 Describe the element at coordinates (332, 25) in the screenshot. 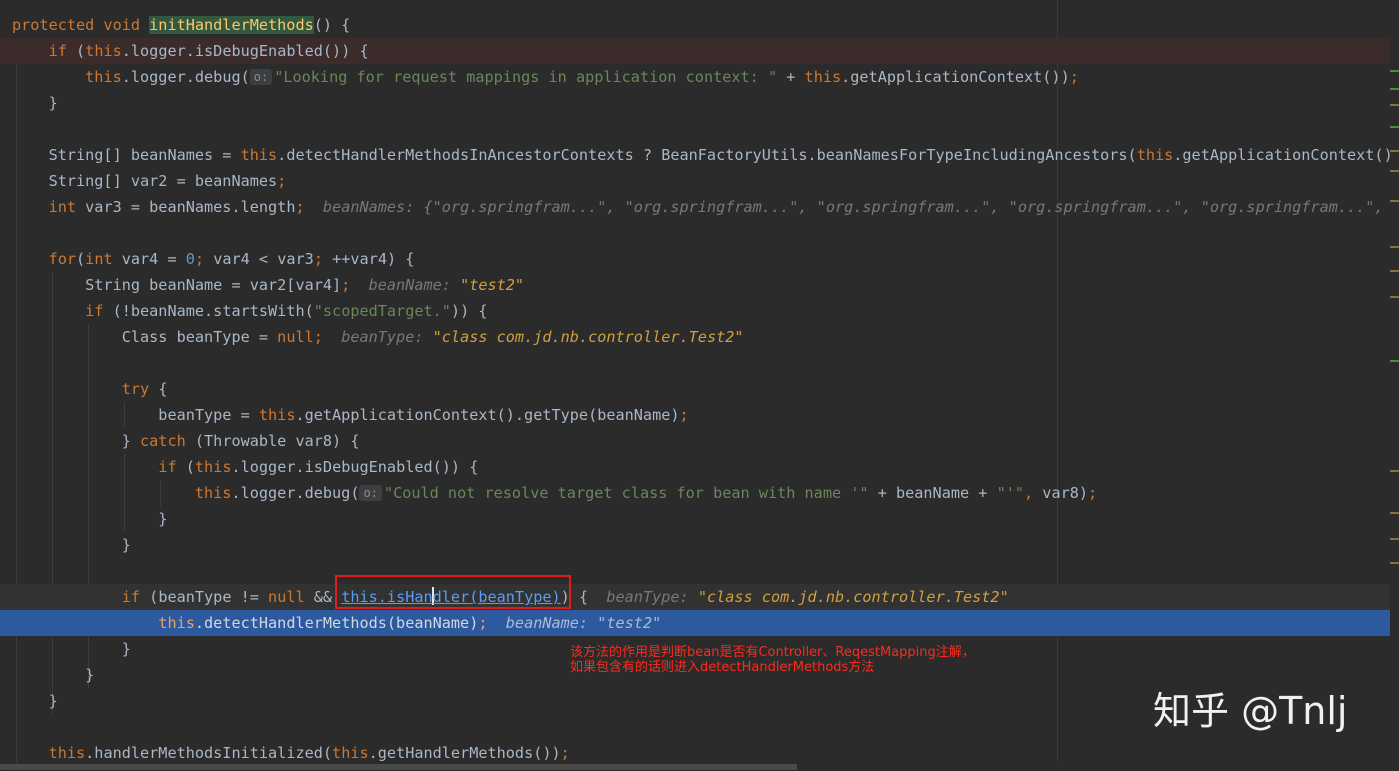

I see `code-token: () {` at that location.